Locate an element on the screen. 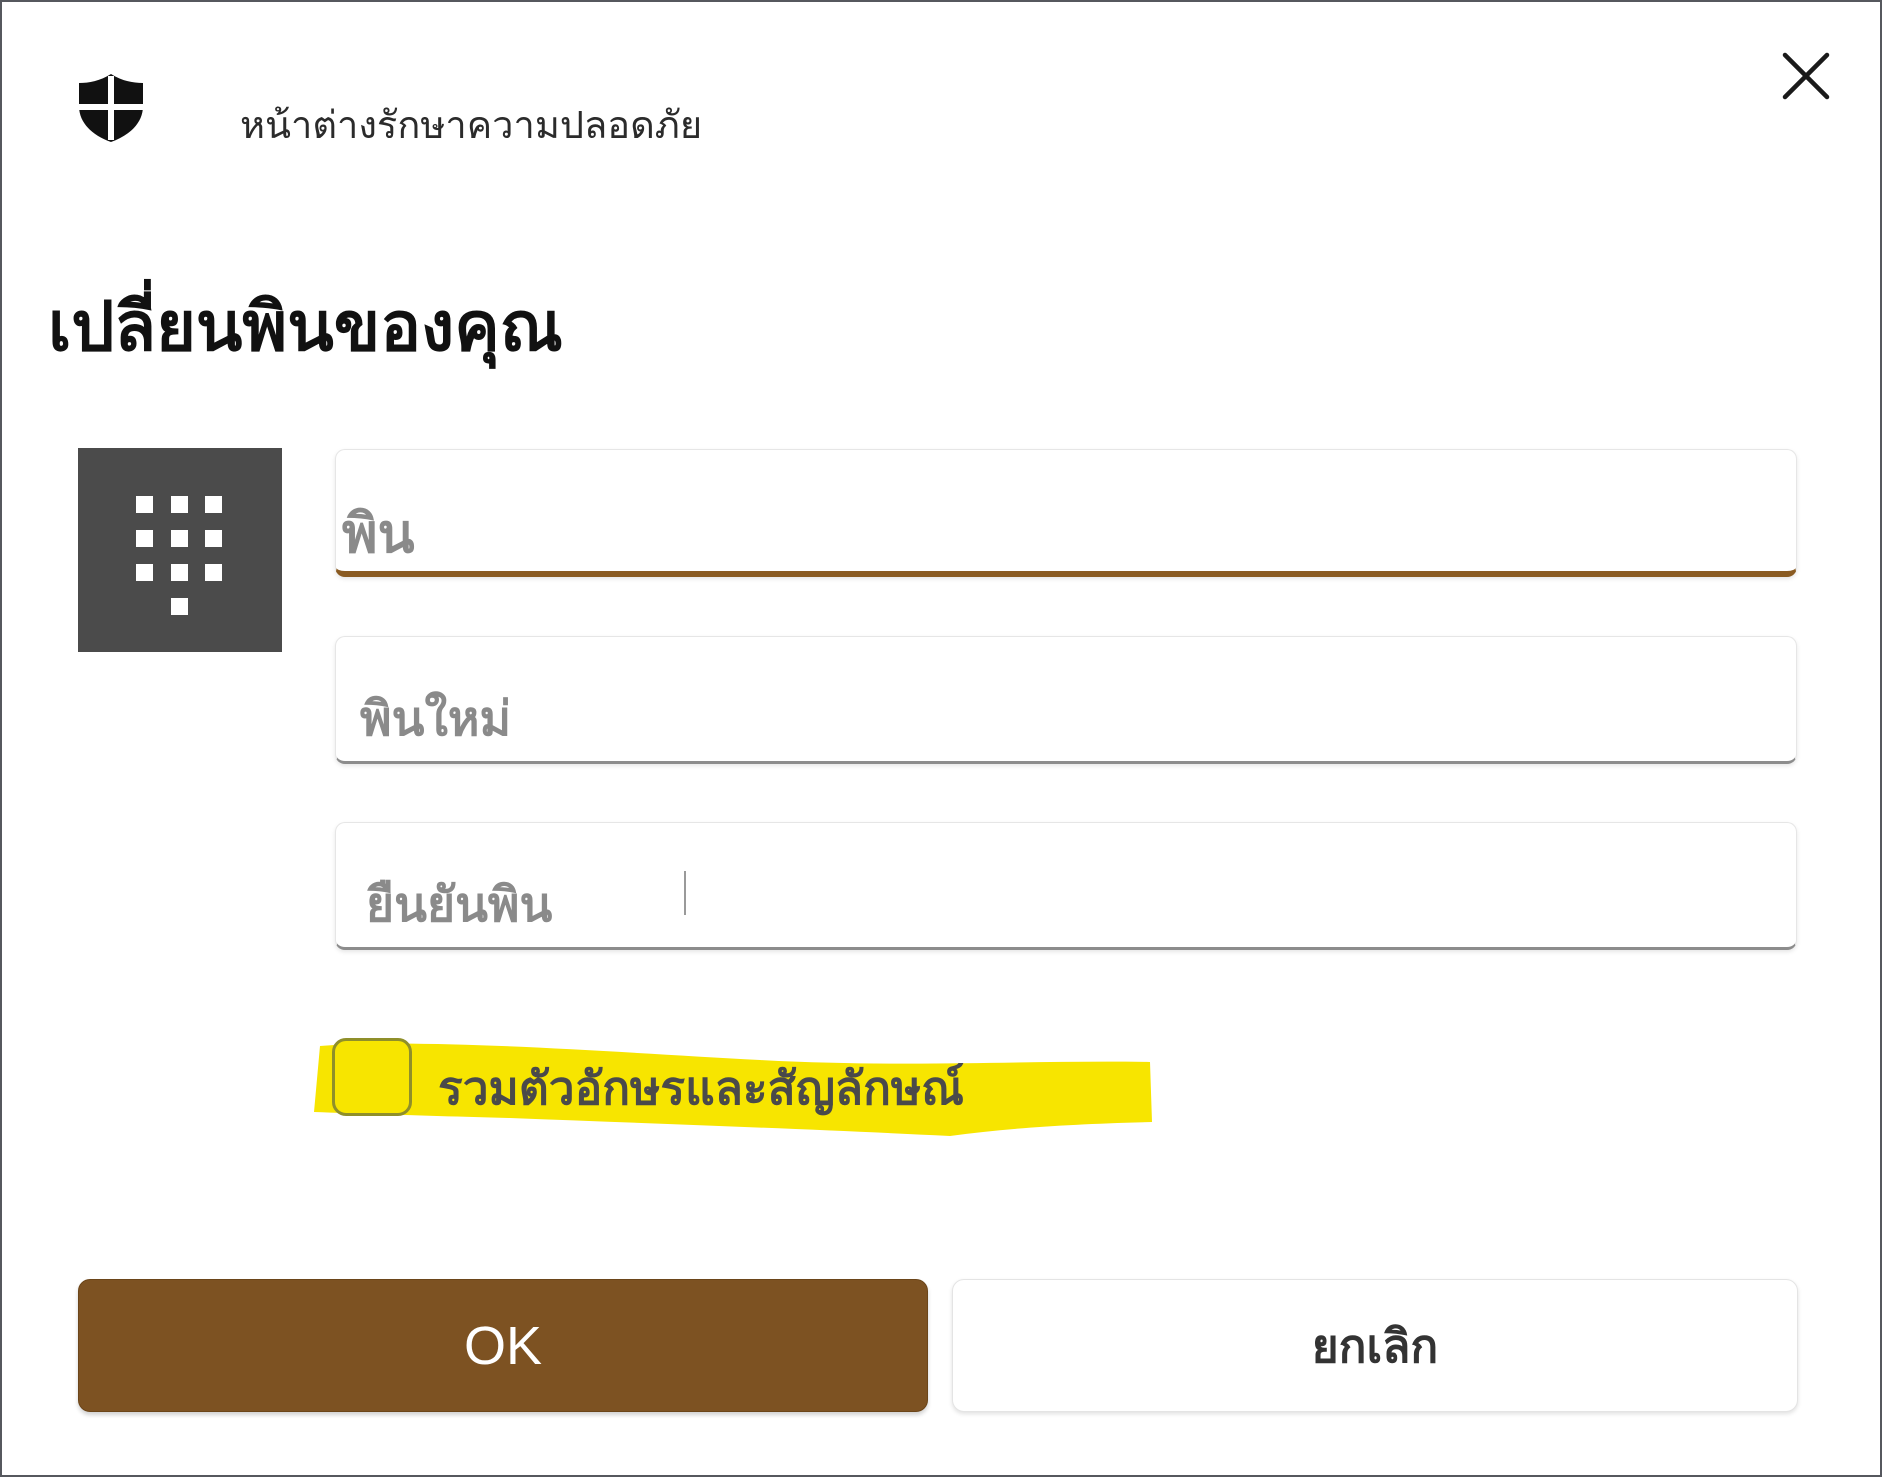  ok-button: OK is located at coordinates (503, 1345).